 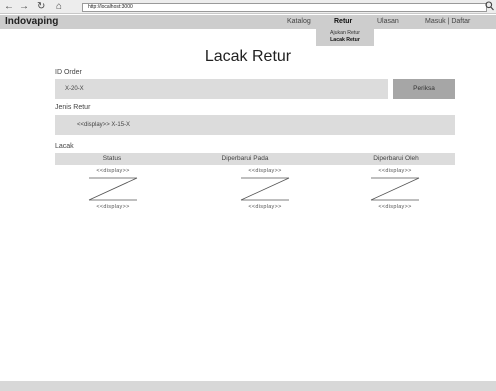 What do you see at coordinates (255, 125) in the screenshot?
I see `return-type-value: <<display>> X-15-X` at bounding box center [255, 125].